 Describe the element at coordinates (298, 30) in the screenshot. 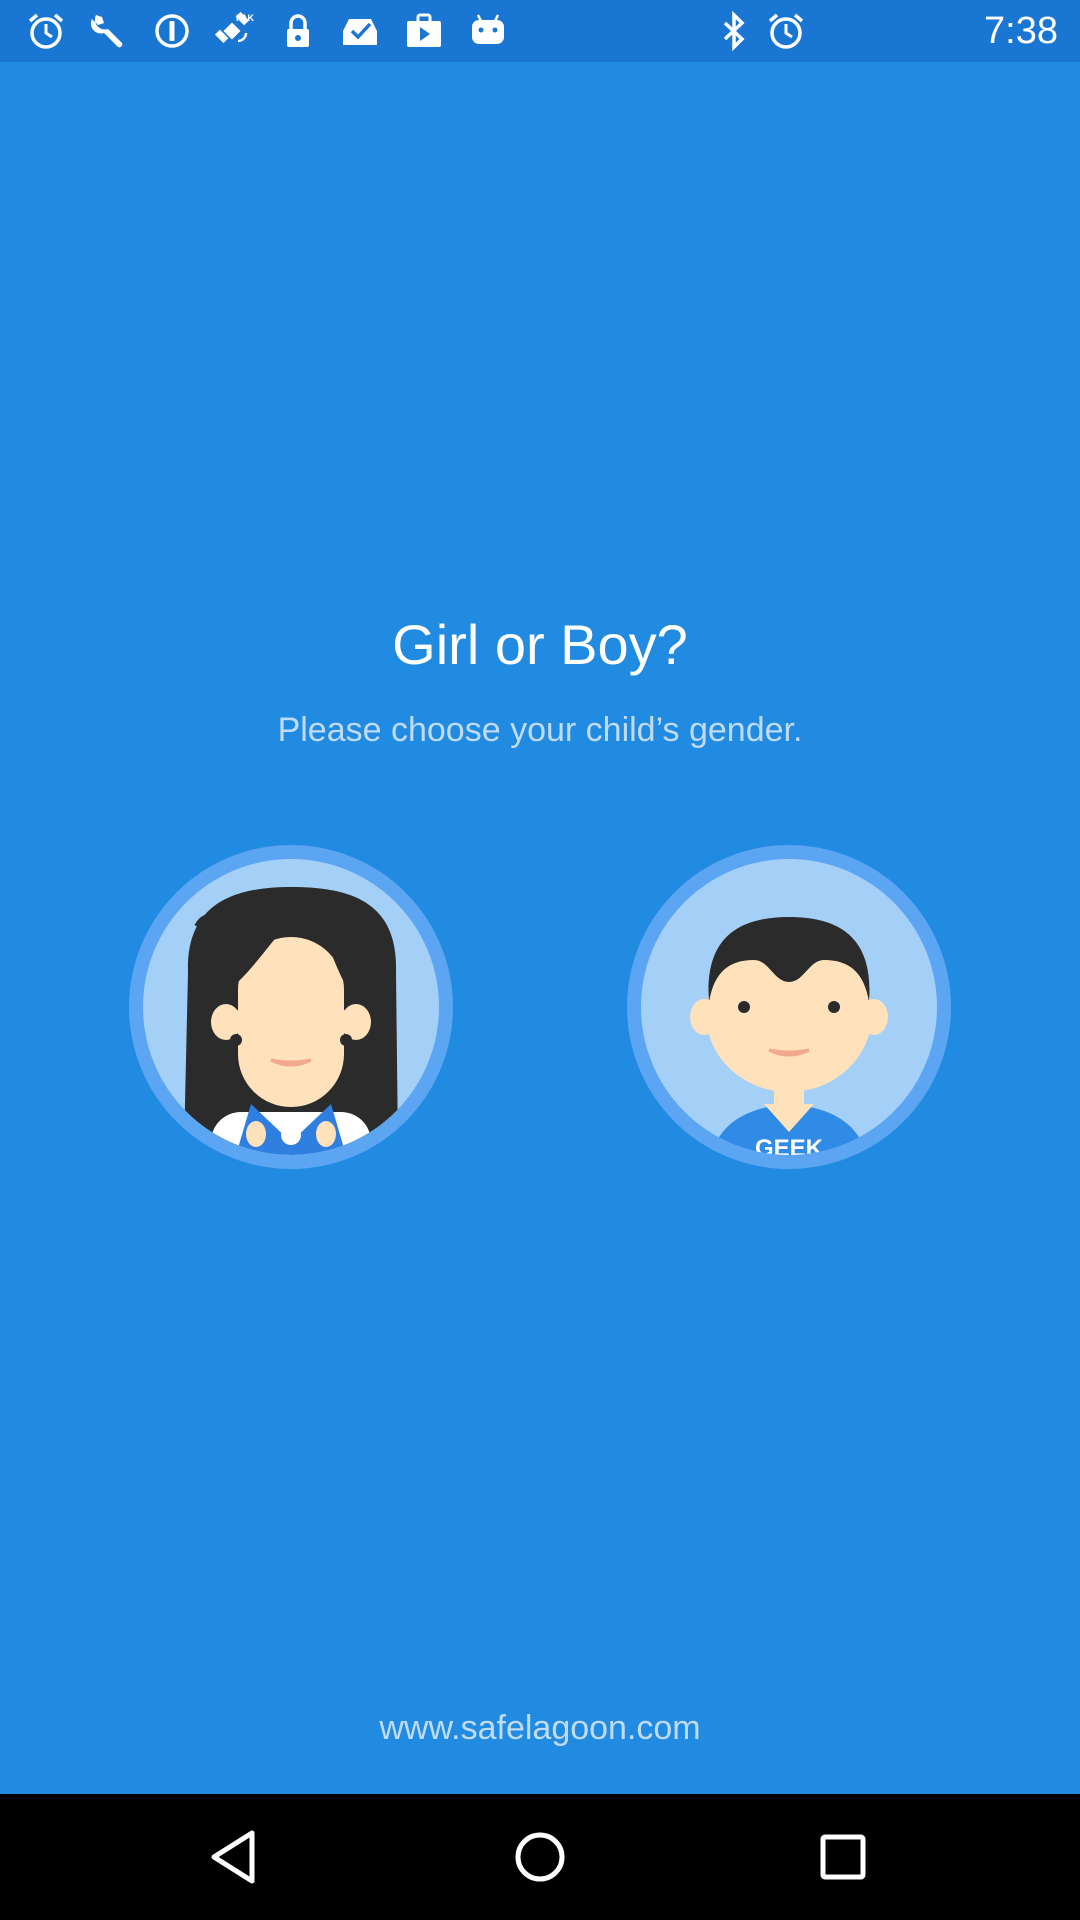

I see `lock-icon` at that location.